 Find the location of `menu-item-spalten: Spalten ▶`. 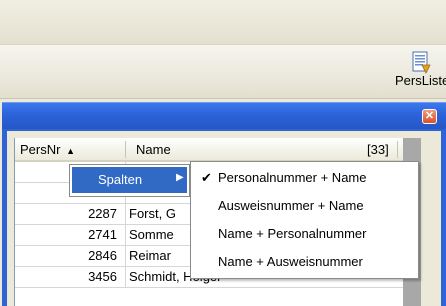

menu-item-spalten: Spalten ▶ is located at coordinates (129, 180).